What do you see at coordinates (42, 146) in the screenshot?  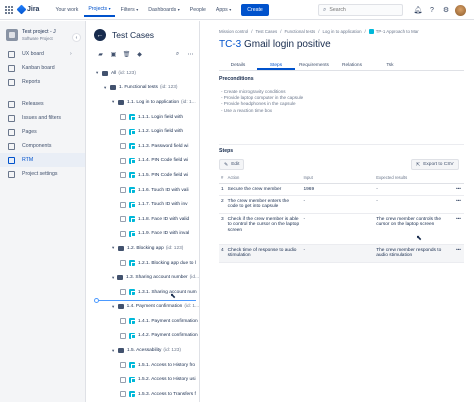 I see `sidebar-item-components: Components` at bounding box center [42, 146].